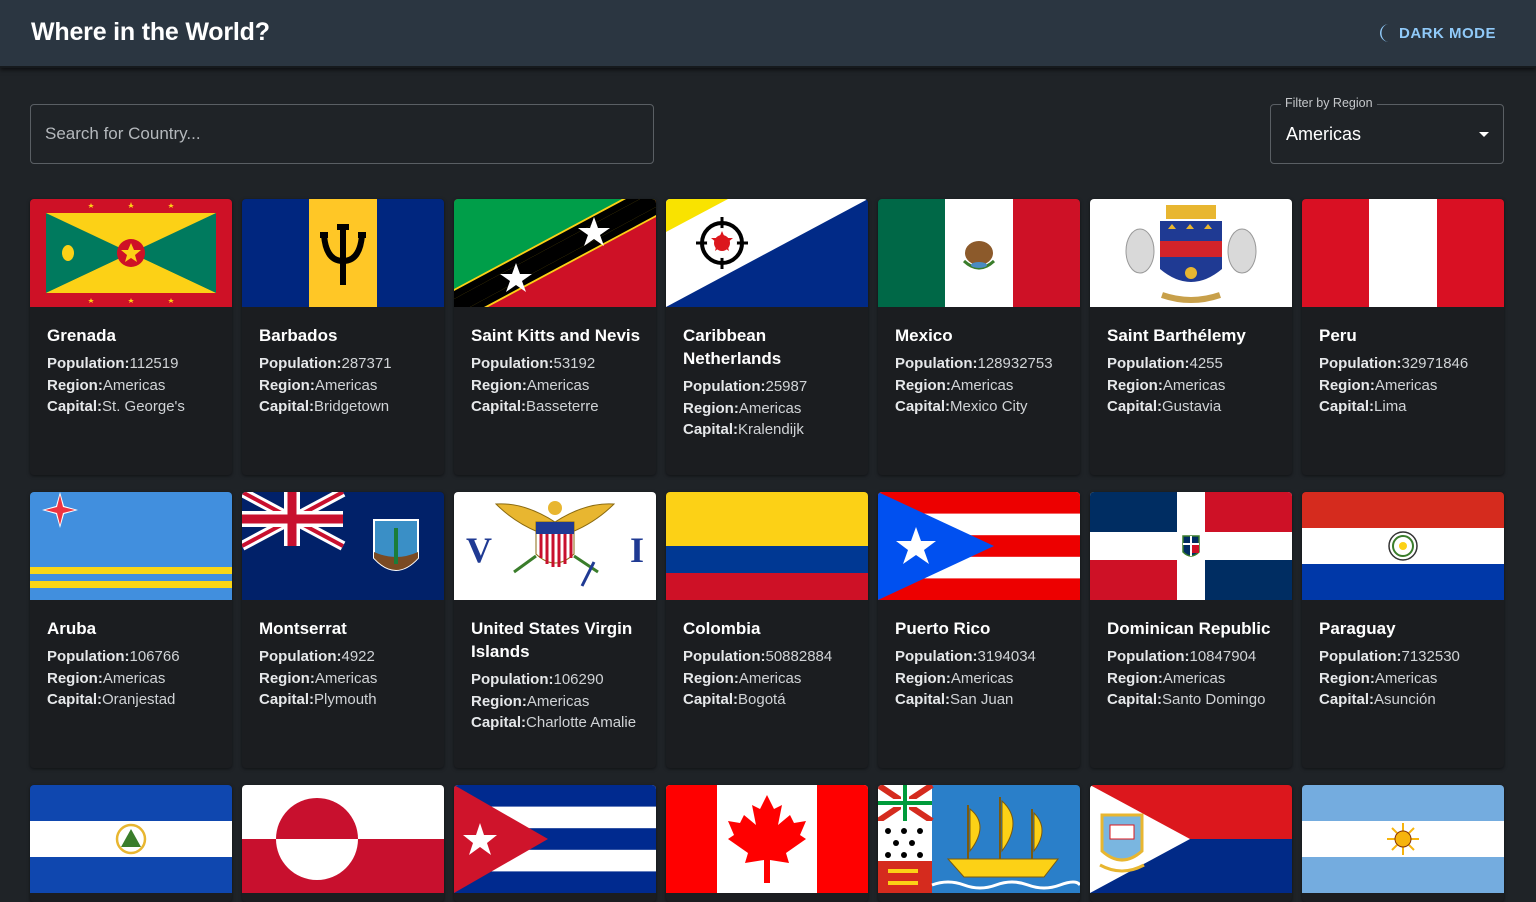  Describe the element at coordinates (150, 32) in the screenshot. I see `app-title: Where in the World?` at that location.